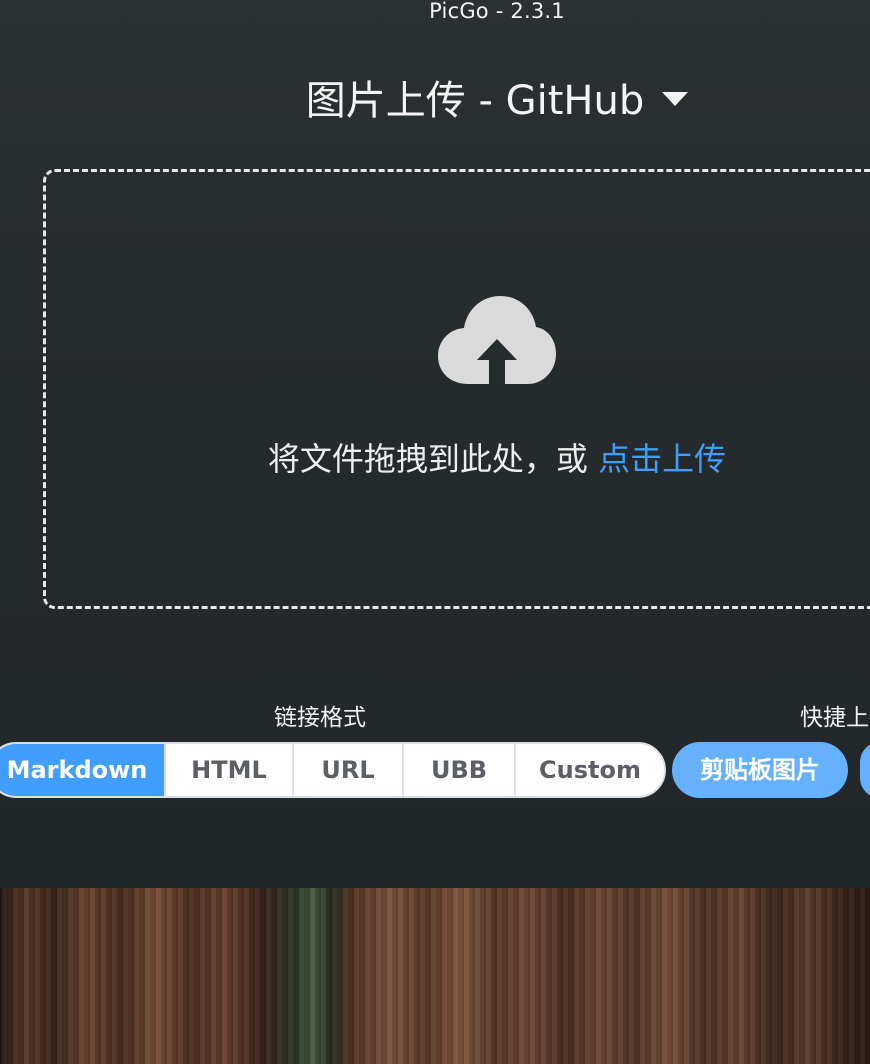 The image size is (870, 1064). What do you see at coordinates (458, 770) in the screenshot?
I see `format-ubb-button: UBB` at bounding box center [458, 770].